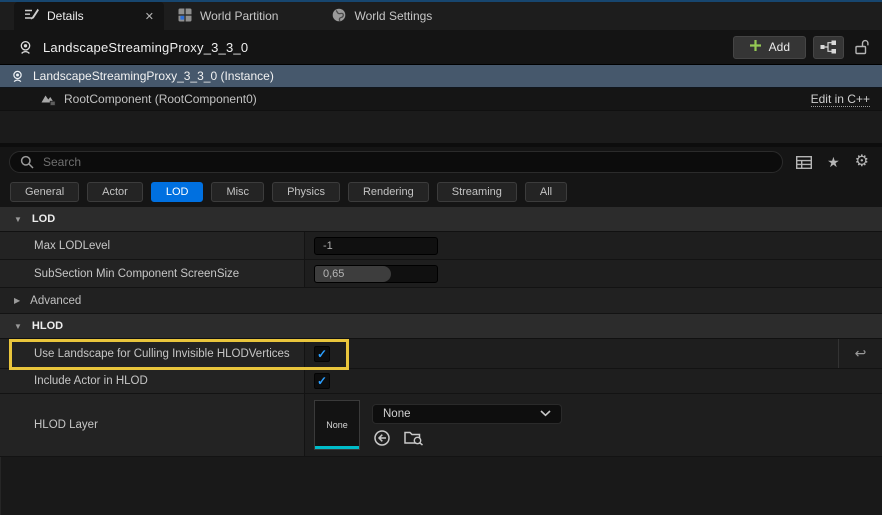  What do you see at coordinates (441, 425) in the screenshot?
I see `property-row-hlod-layer: HLOD Layer None None` at bounding box center [441, 425].